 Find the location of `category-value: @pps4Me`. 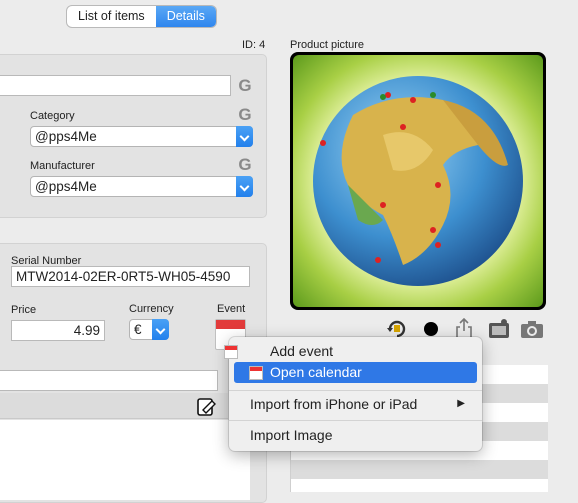

category-value: @pps4Me is located at coordinates (66, 136).